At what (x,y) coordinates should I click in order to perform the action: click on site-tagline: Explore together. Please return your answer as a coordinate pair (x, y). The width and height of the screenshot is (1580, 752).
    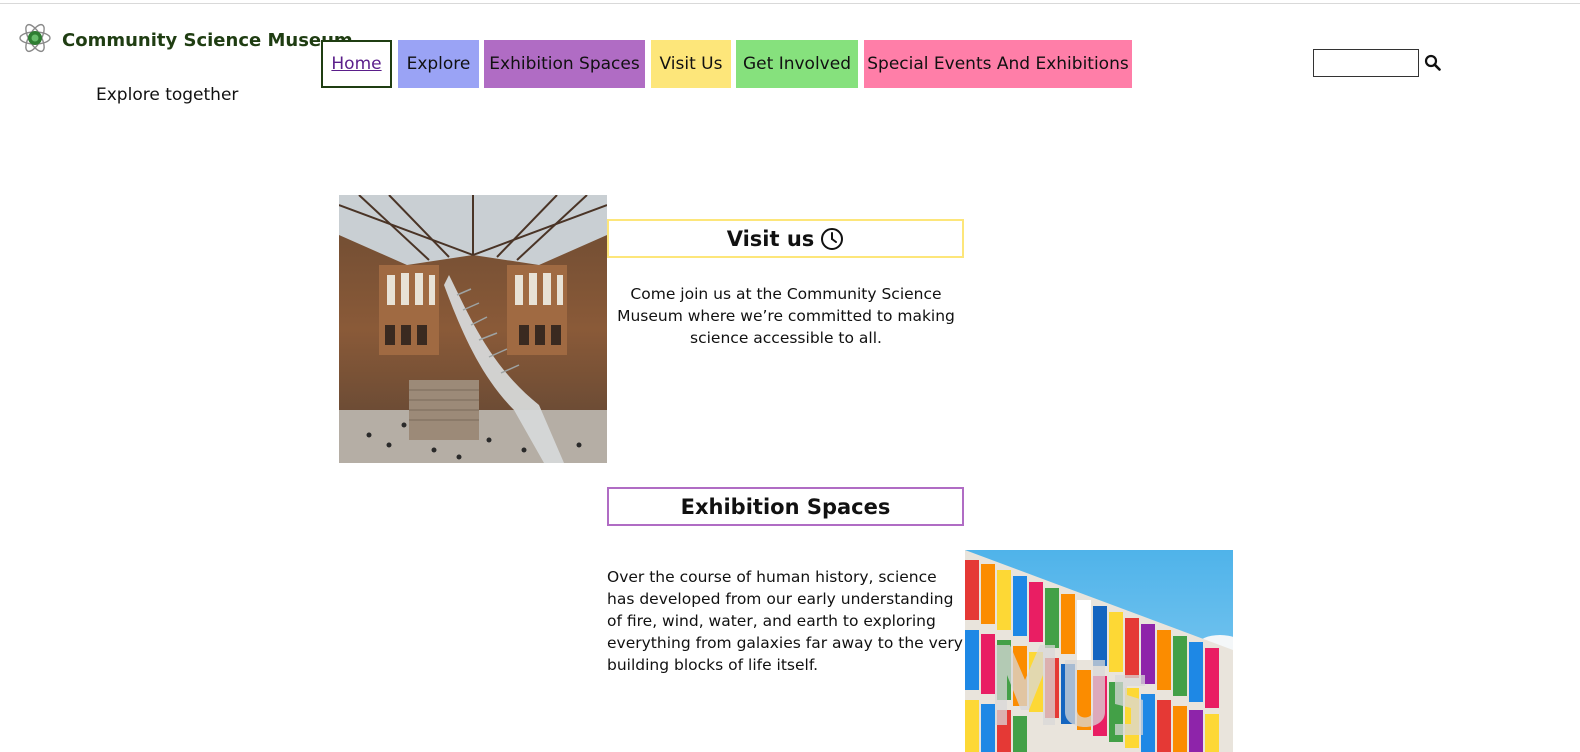
    Looking at the image, I should click on (167, 95).